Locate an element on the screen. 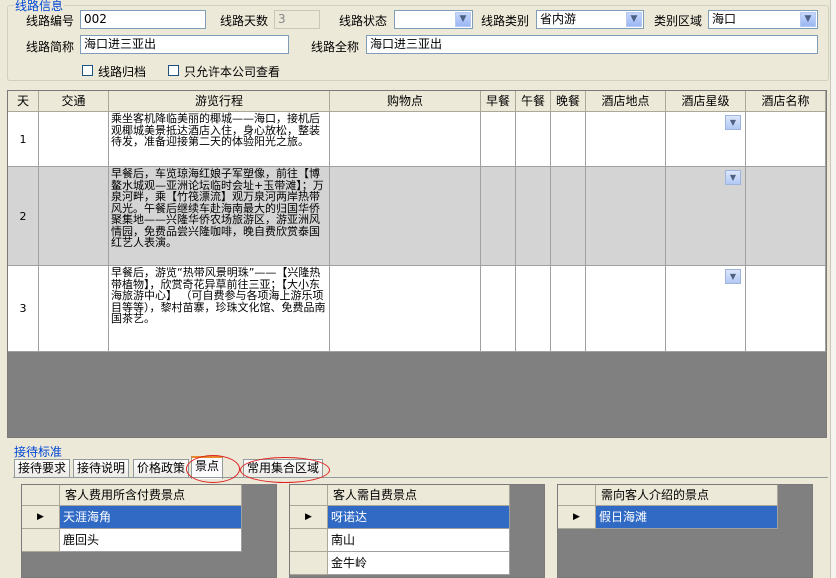 This screenshot has width=836, height=578. tab-panel-border is located at coordinates (420, 477).